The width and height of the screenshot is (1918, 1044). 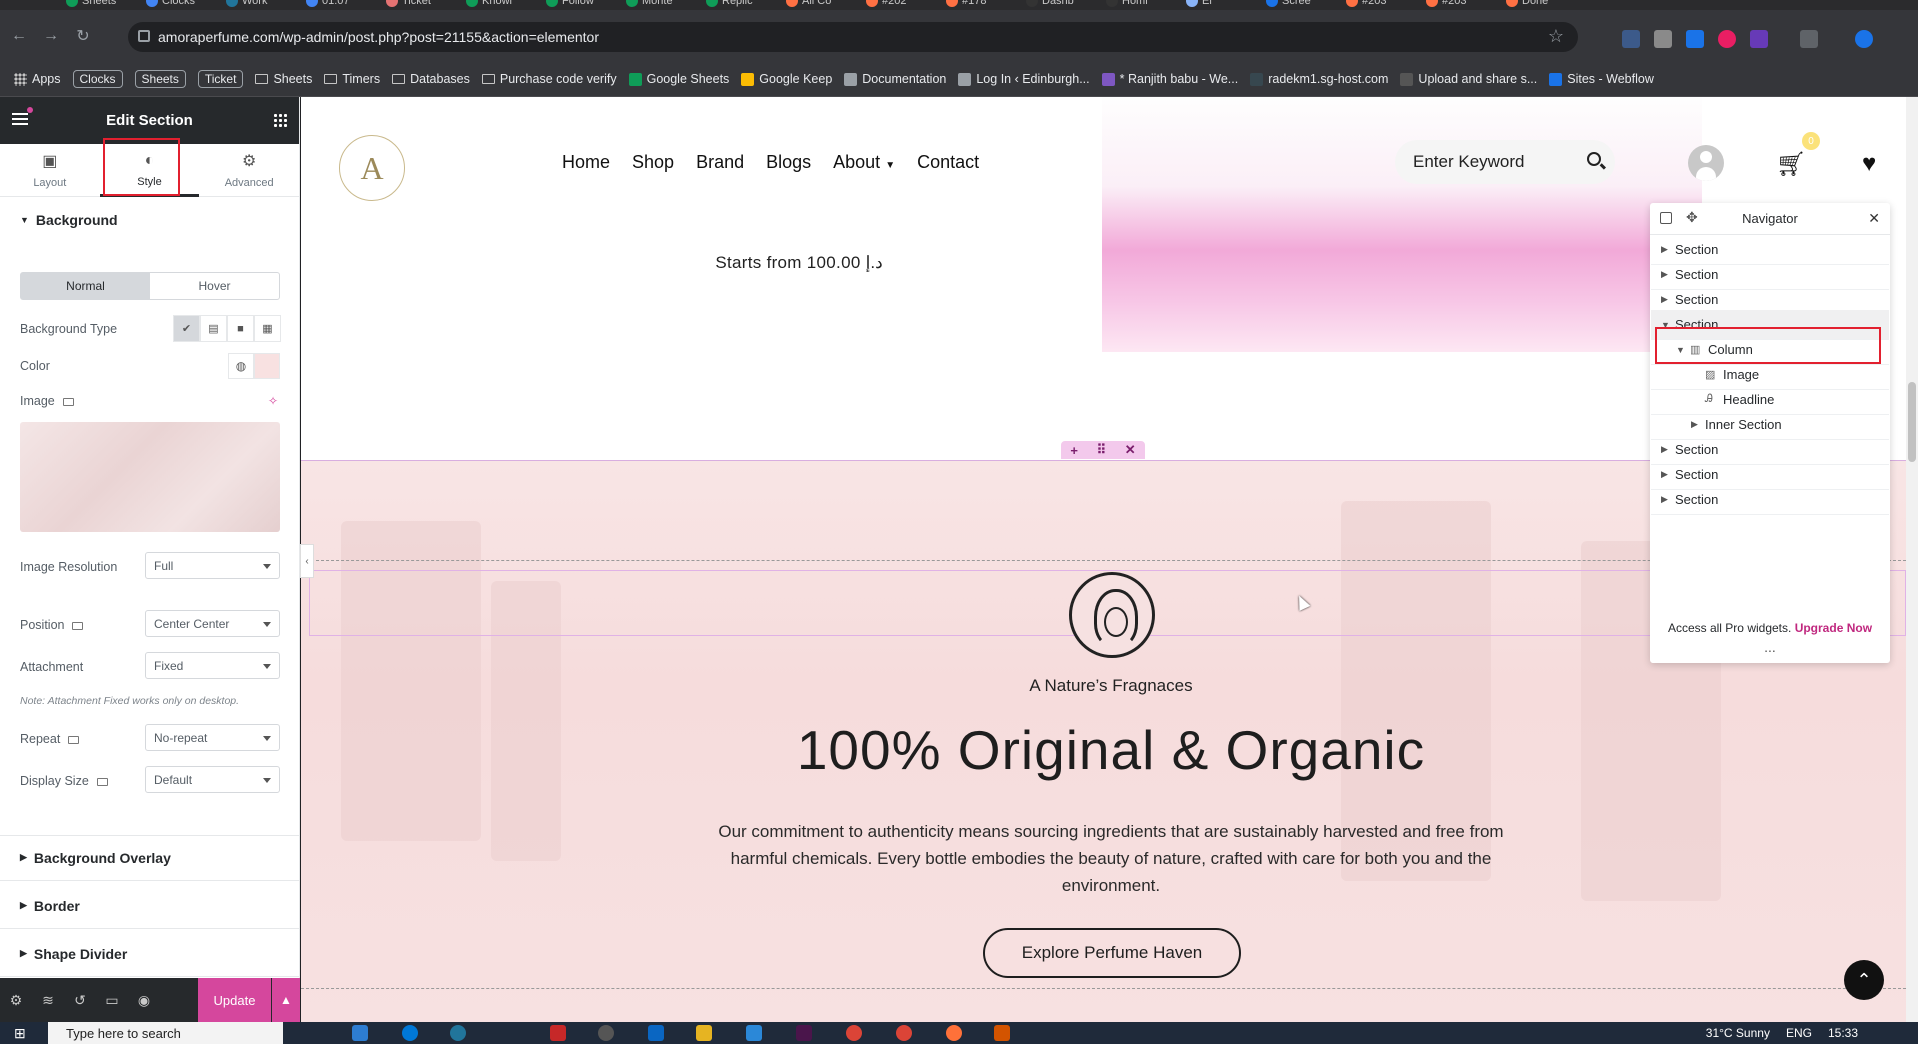 I want to click on nav-contact: Contact, so click(x=948, y=162).